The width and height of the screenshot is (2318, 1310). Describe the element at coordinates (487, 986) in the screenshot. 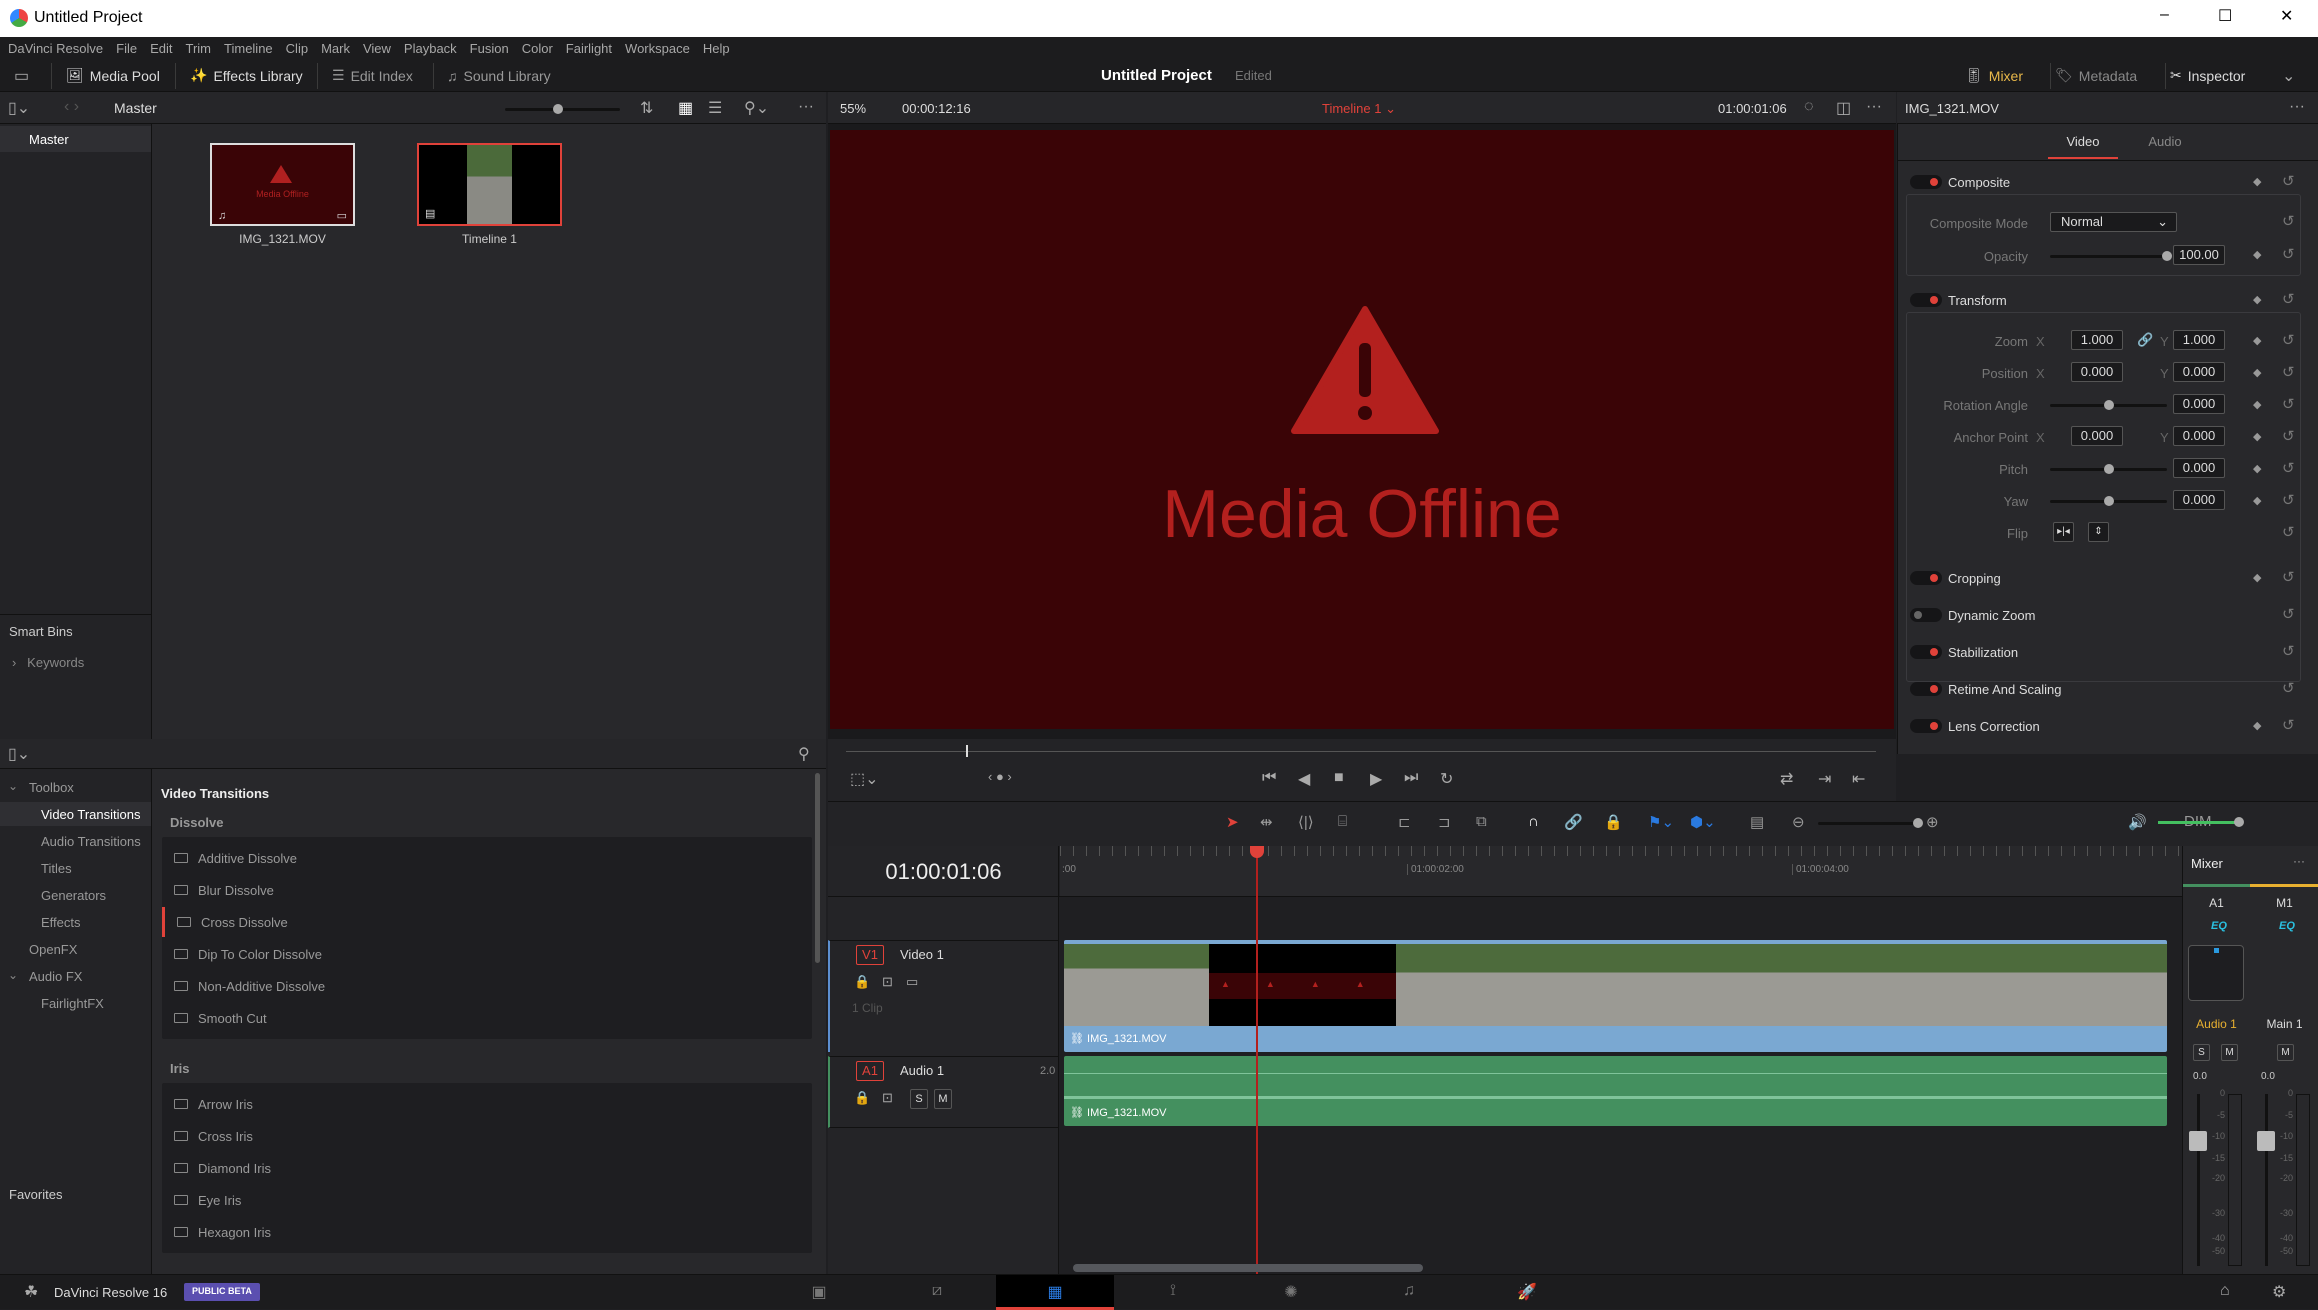

I see `effect-item: Non-Additive Dissolve` at that location.